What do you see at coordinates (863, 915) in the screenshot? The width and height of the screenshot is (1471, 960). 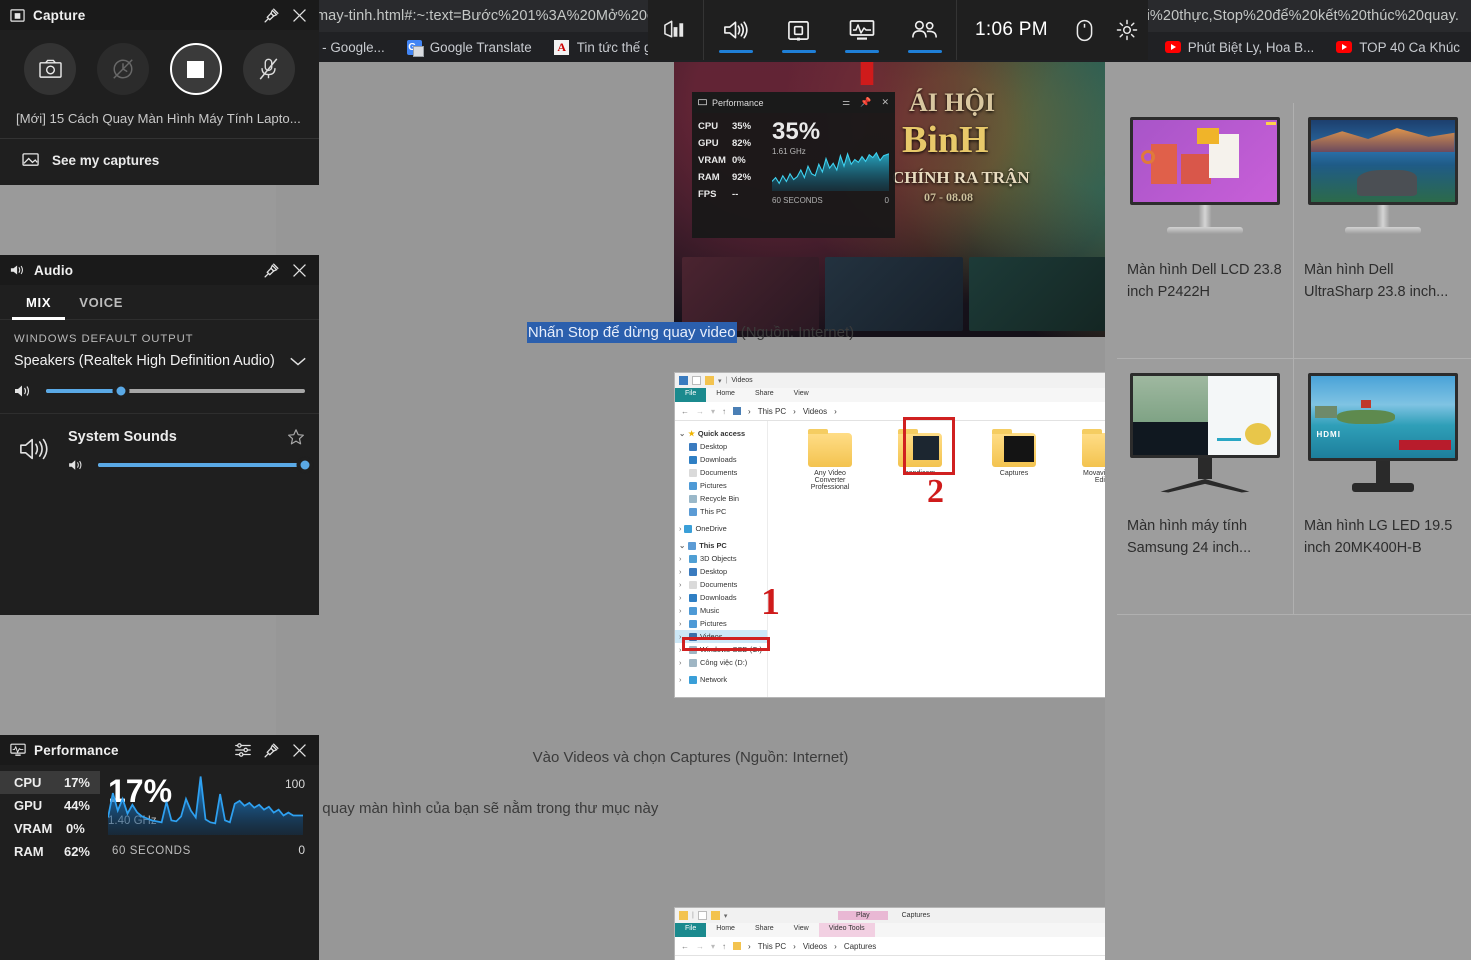 I see `context-tab-play: Play` at bounding box center [863, 915].